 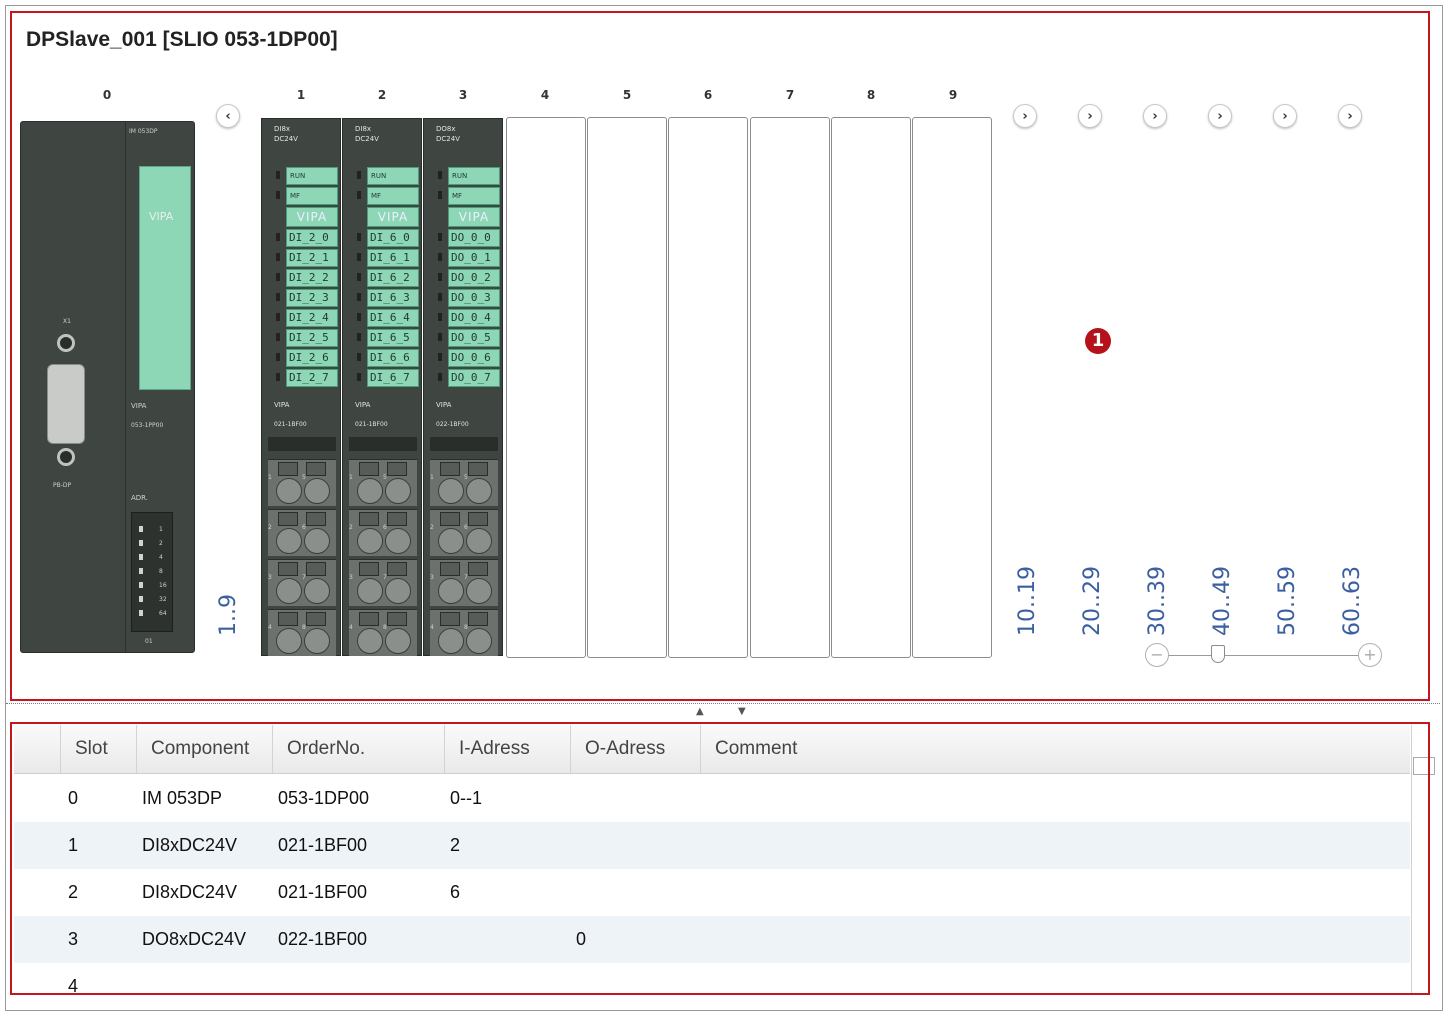 I want to click on column-header-component: Component, so click(x=204, y=749).